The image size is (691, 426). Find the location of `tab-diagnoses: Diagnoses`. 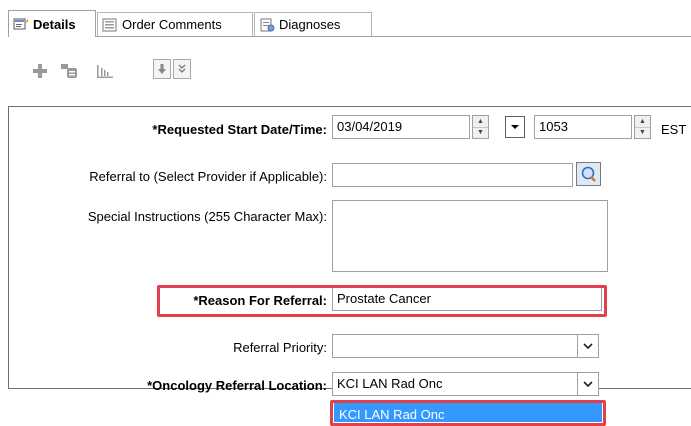

tab-diagnoses: Diagnoses is located at coordinates (313, 24).